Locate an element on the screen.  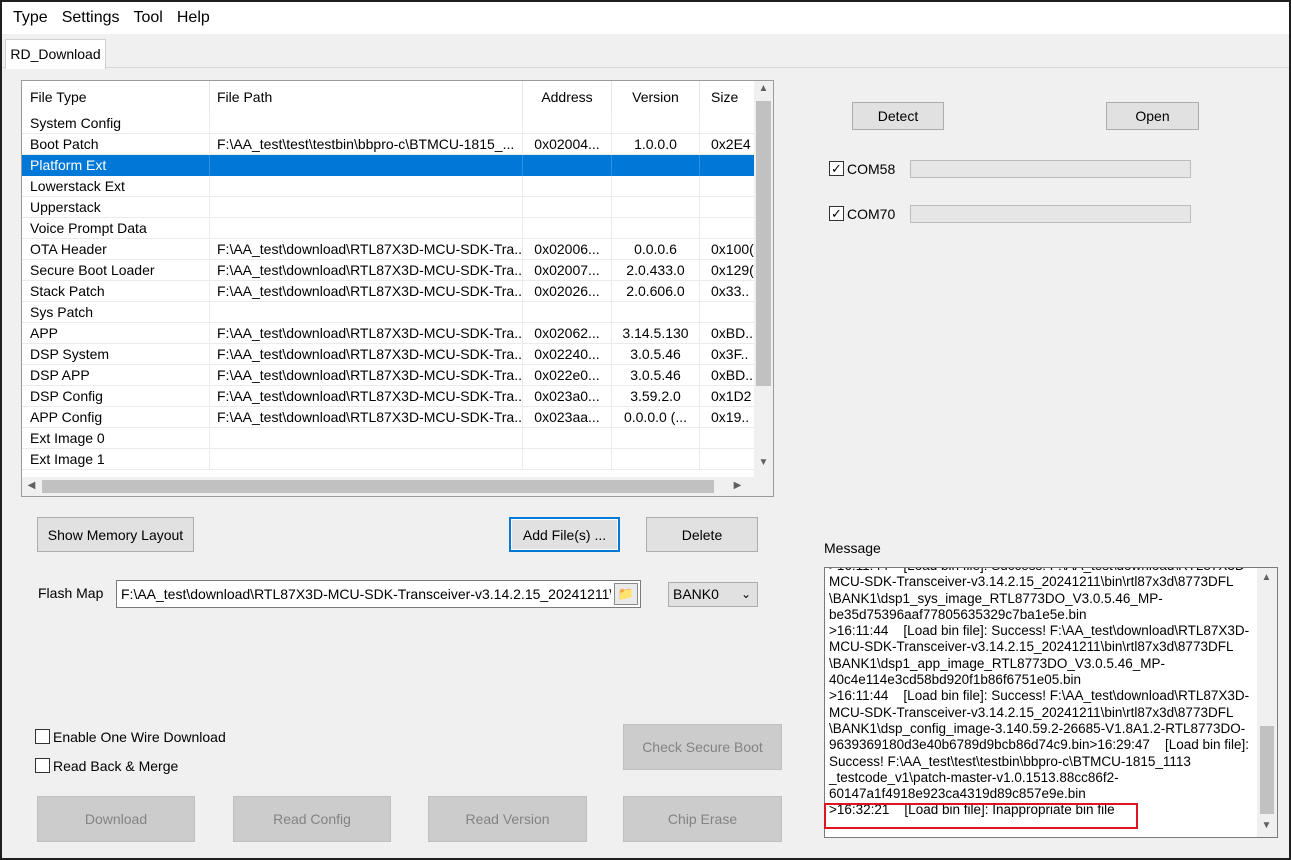
menu-tool: Tool is located at coordinates (148, 18).